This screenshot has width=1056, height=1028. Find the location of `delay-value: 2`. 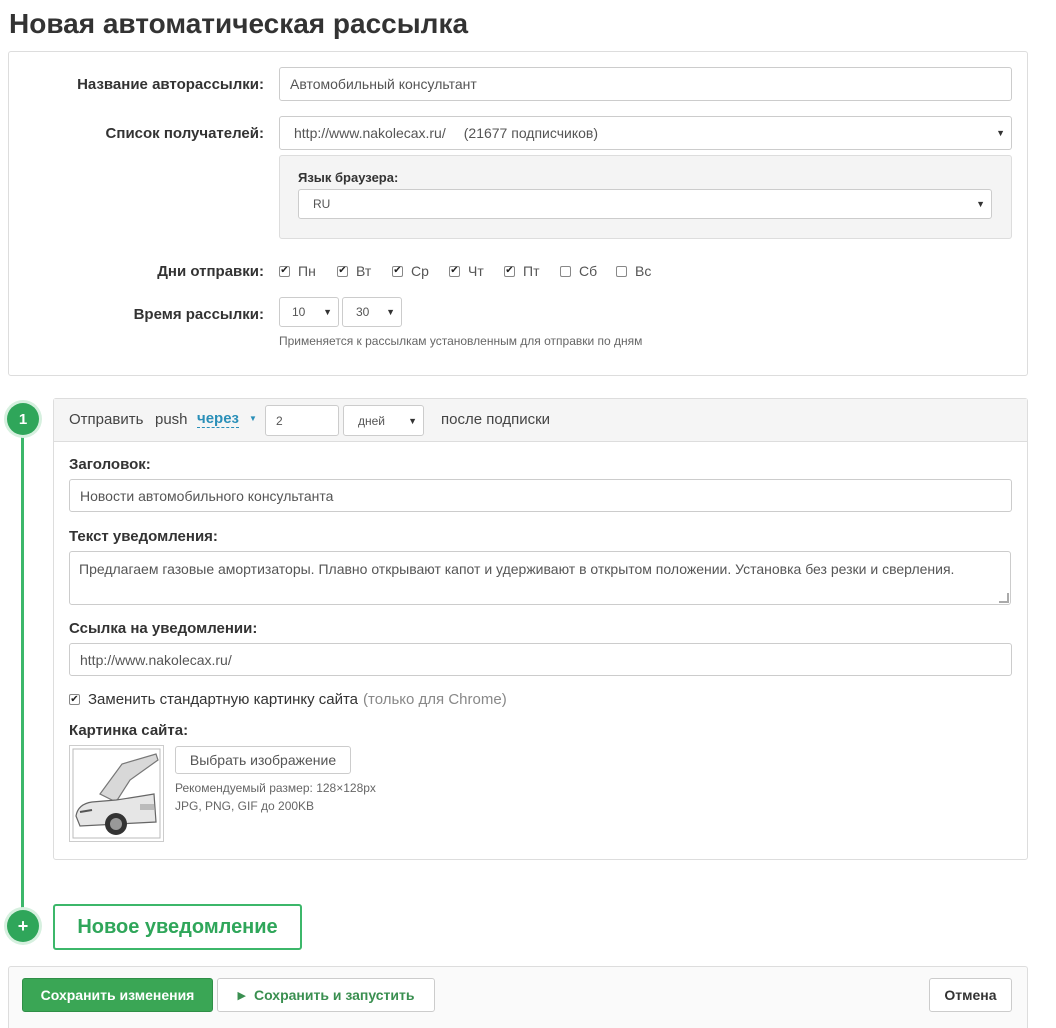

delay-value: 2 is located at coordinates (279, 420).